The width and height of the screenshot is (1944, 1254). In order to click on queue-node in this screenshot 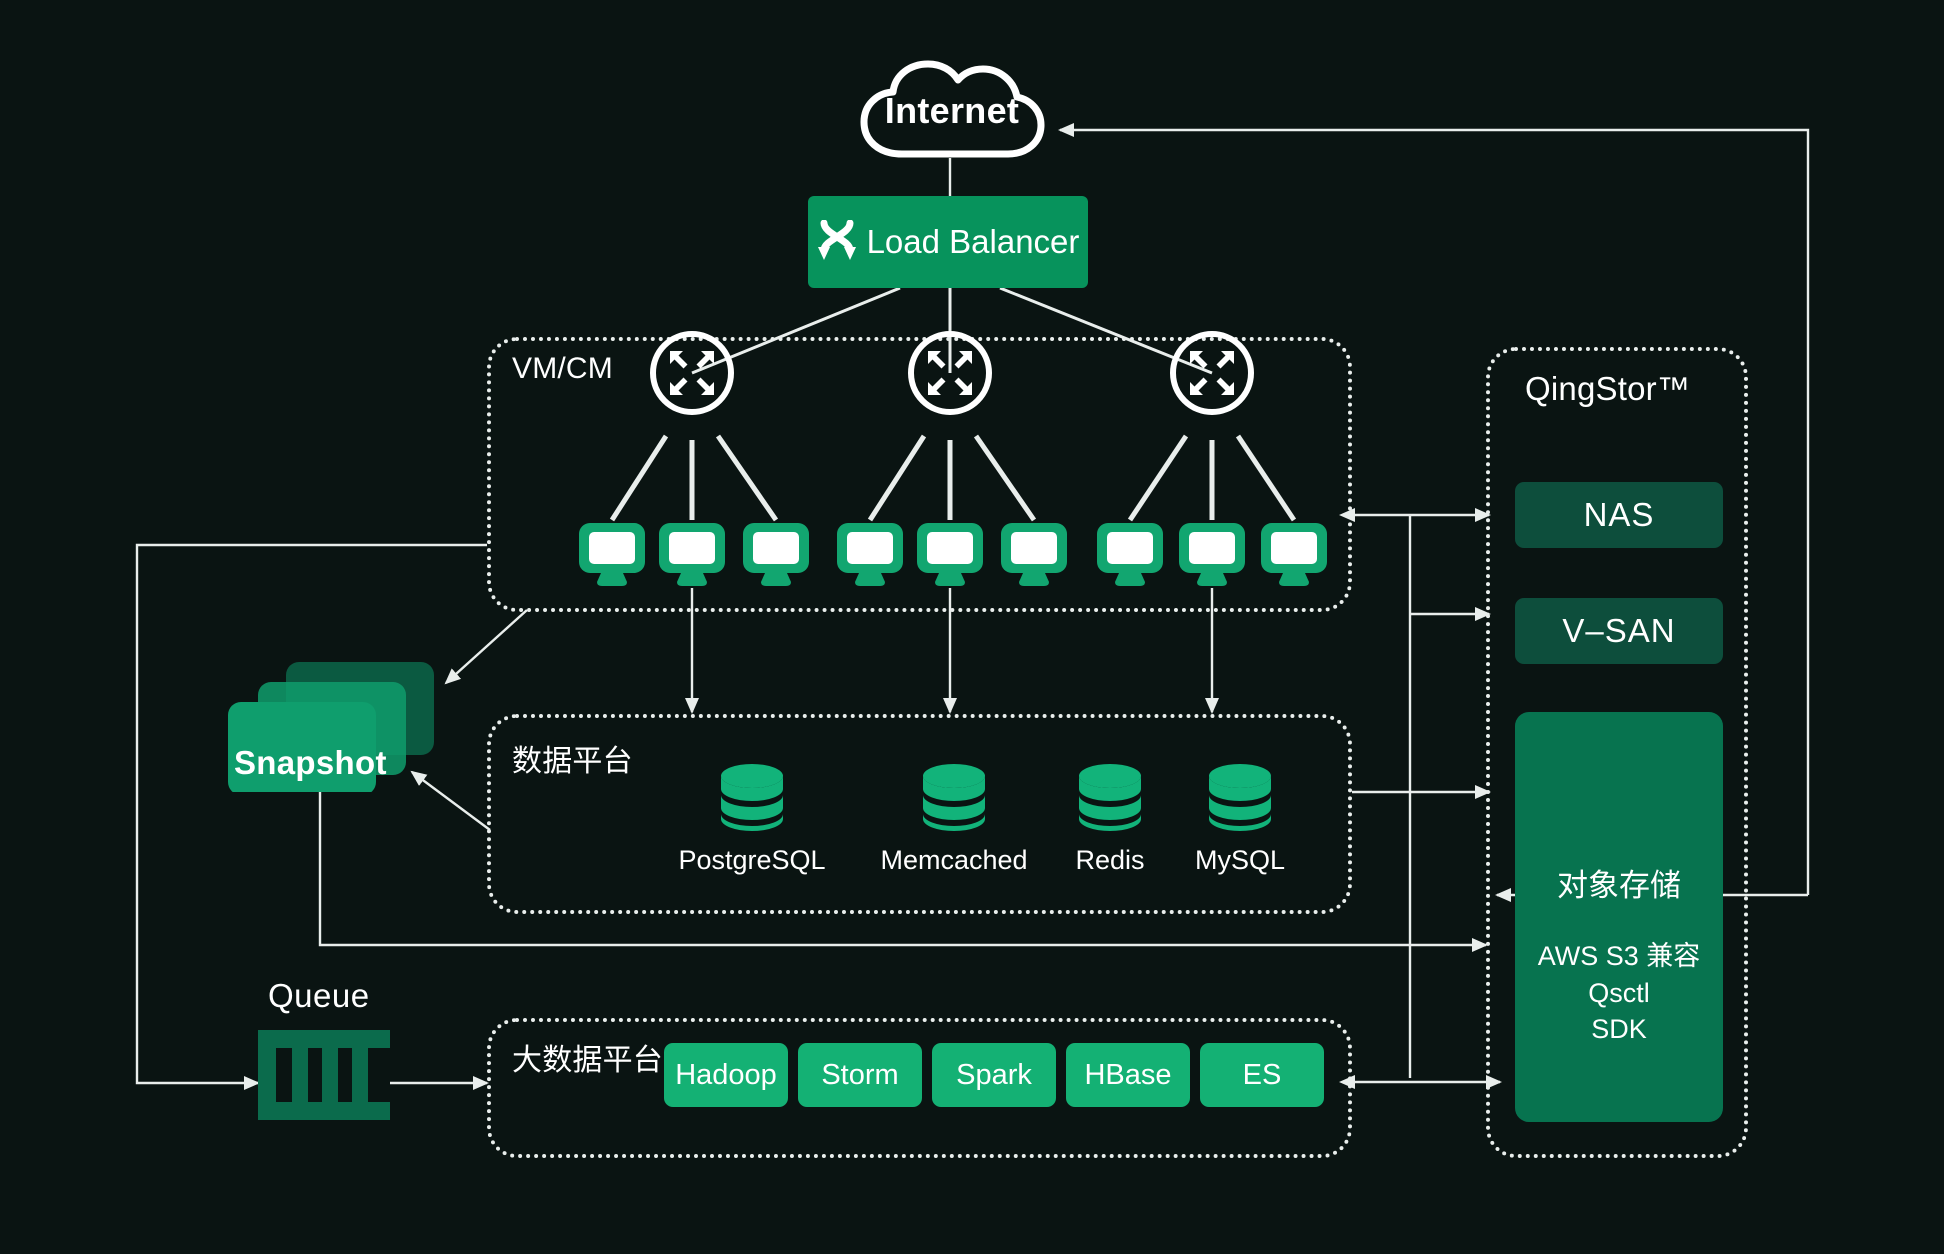, I will do `click(324, 1077)`.